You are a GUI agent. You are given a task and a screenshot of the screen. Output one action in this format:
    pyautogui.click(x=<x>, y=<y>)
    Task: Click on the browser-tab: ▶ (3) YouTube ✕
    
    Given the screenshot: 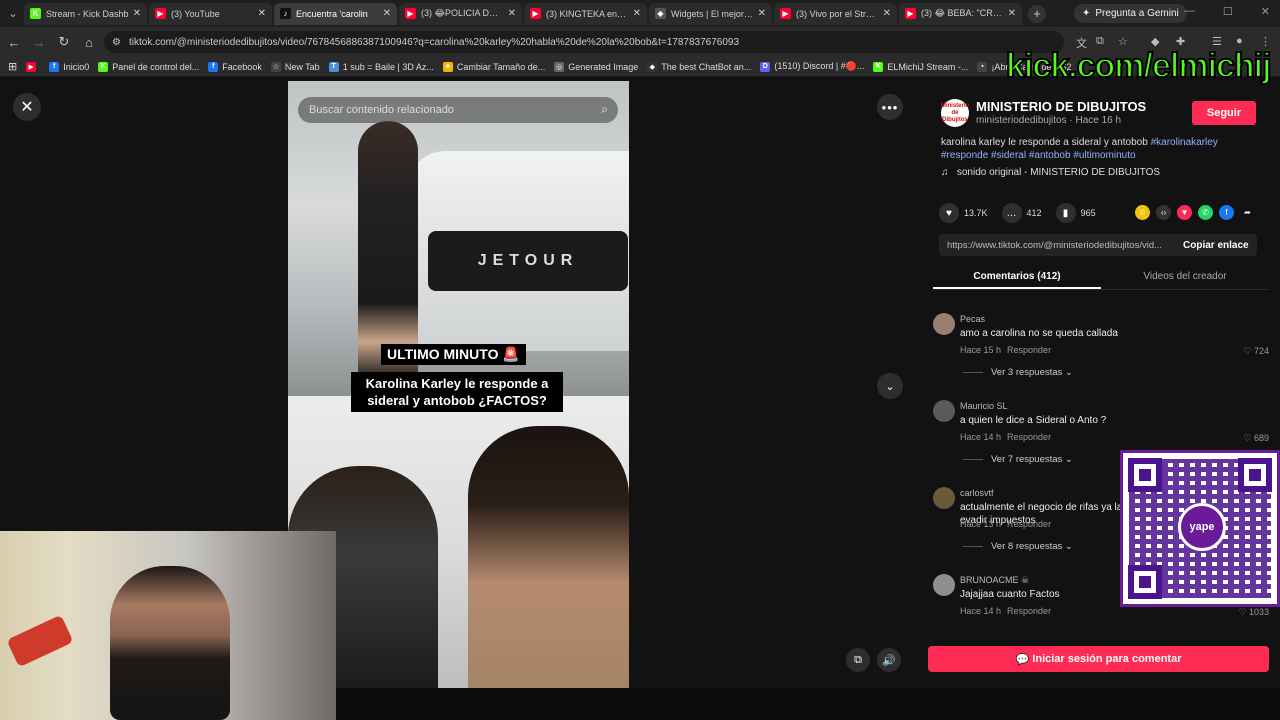 What is the action you would take?
    pyautogui.click(x=210, y=13)
    